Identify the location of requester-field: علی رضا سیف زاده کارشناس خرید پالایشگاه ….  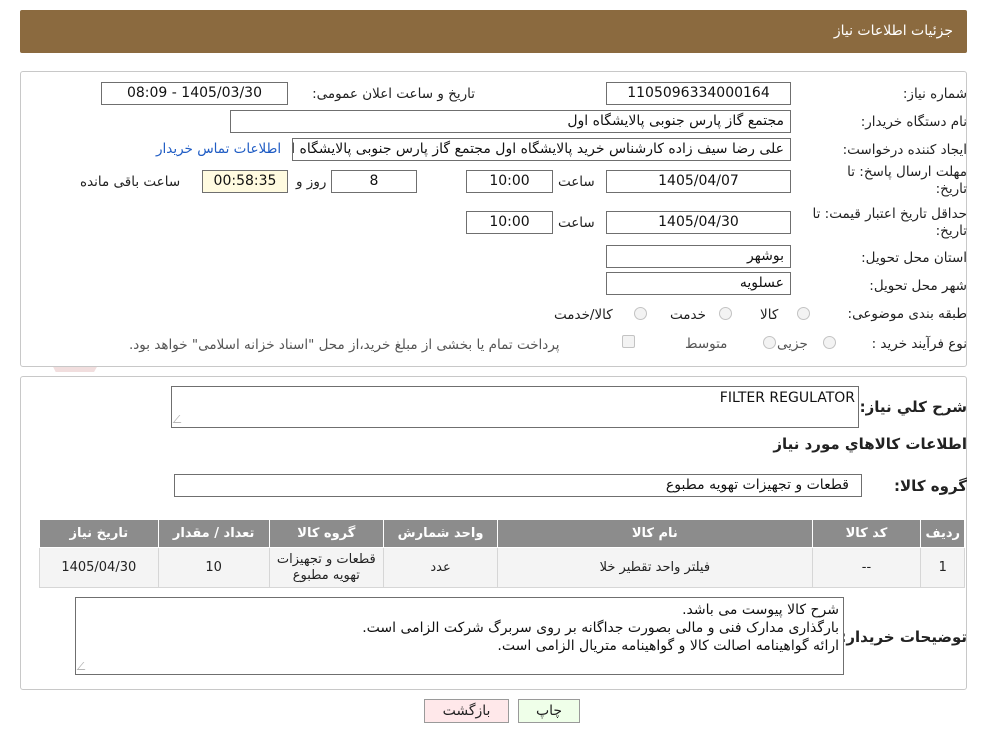
(541, 149).